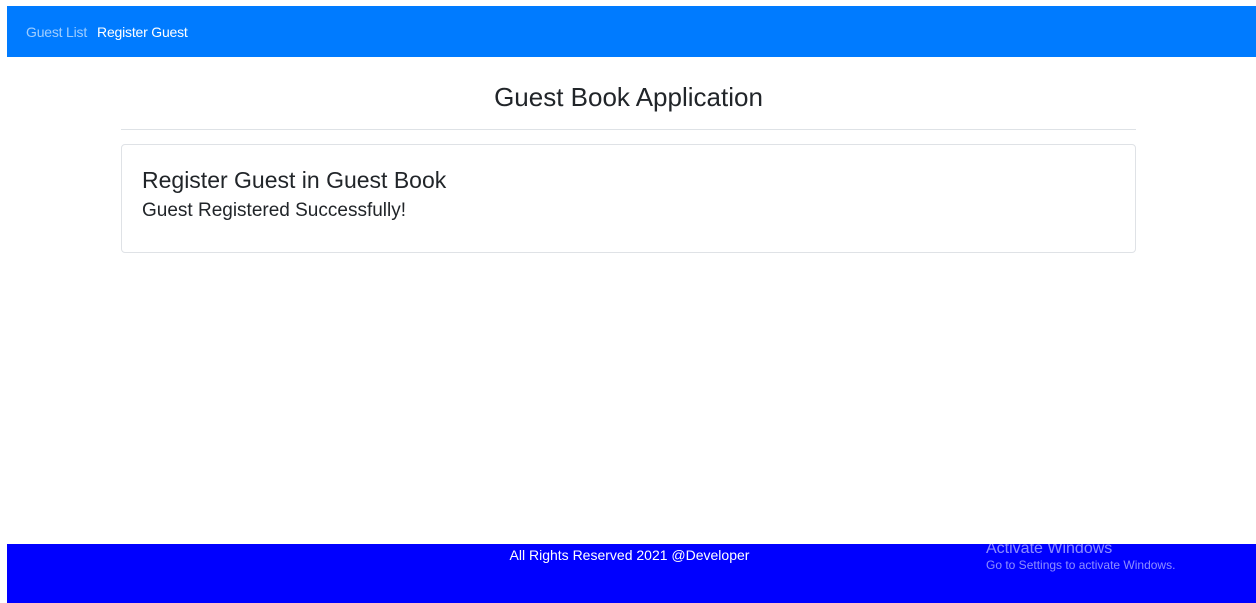  What do you see at coordinates (629, 555) in the screenshot?
I see `footer-copyright: All Rights Reserved 2021 @Developer` at bounding box center [629, 555].